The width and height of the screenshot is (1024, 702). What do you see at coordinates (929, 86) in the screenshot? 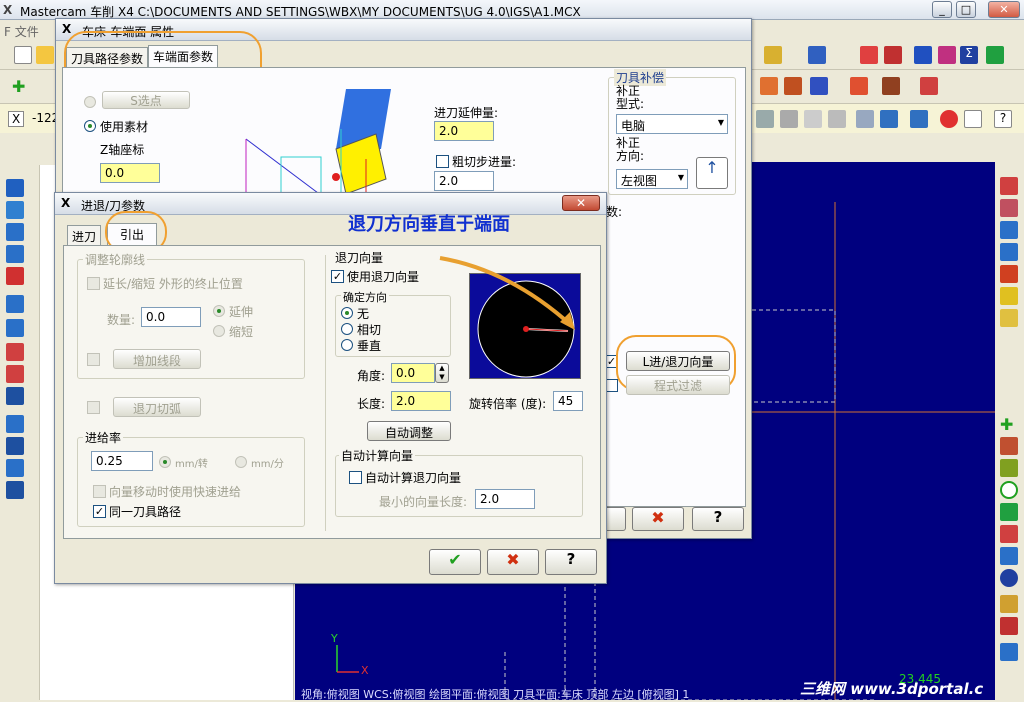
I see `thread-icon` at bounding box center [929, 86].